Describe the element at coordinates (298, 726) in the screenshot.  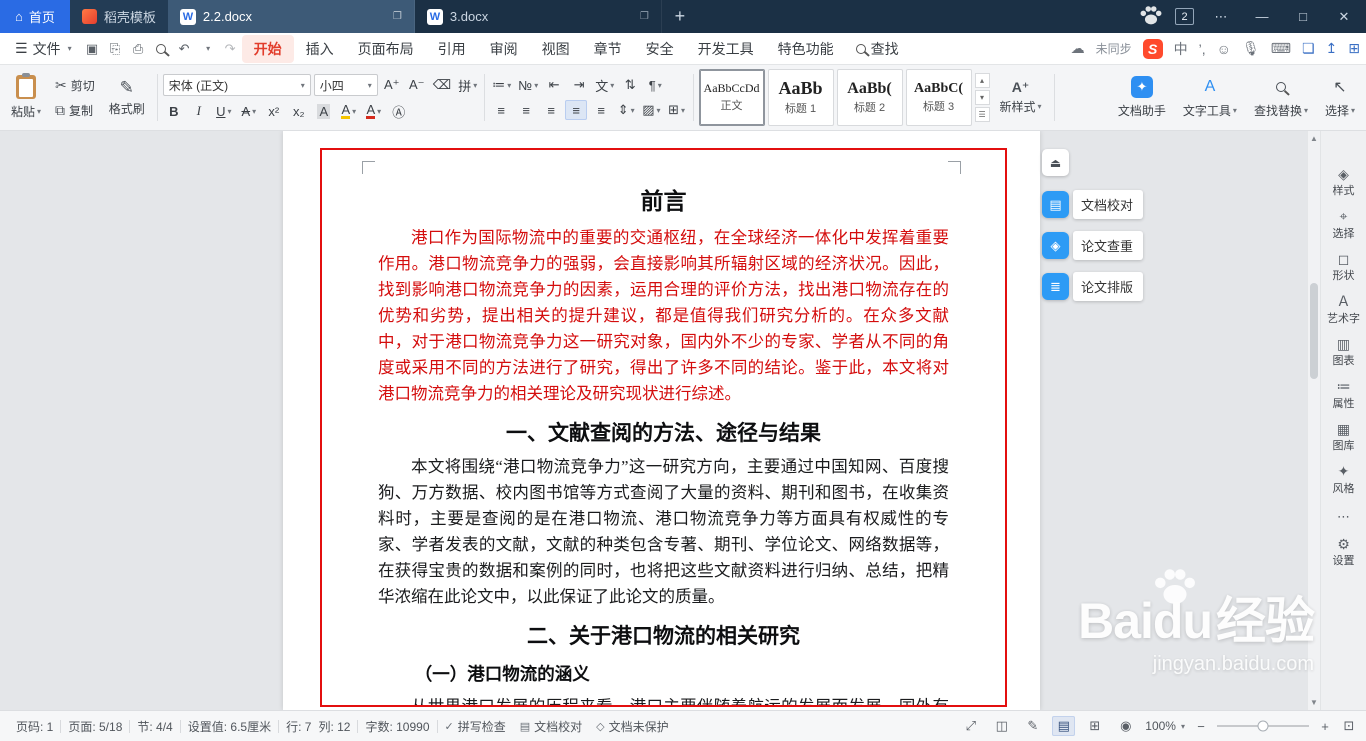
I see `status-line: 行: 7` at that location.